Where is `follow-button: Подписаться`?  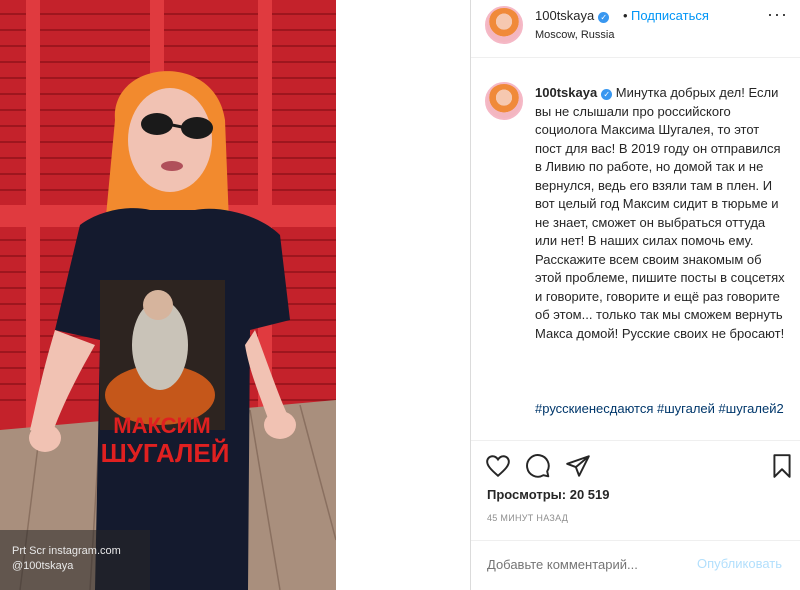 follow-button: Подписаться is located at coordinates (670, 15).